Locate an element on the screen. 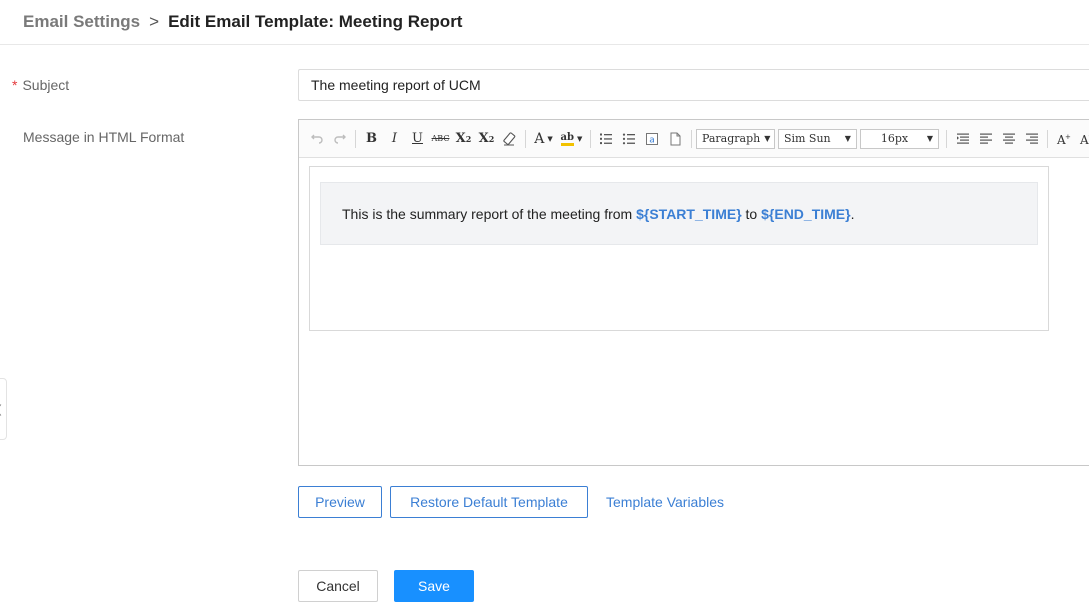 This screenshot has height=614, width=1089. svg-text: a is located at coordinates (653, 140).